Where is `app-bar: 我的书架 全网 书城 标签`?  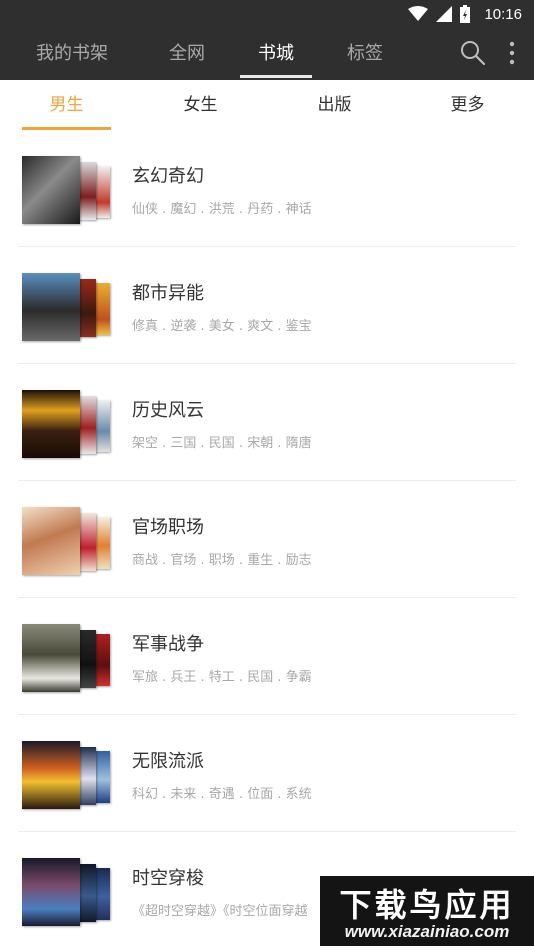 app-bar: 我的书架 全网 书城 标签 is located at coordinates (267, 54).